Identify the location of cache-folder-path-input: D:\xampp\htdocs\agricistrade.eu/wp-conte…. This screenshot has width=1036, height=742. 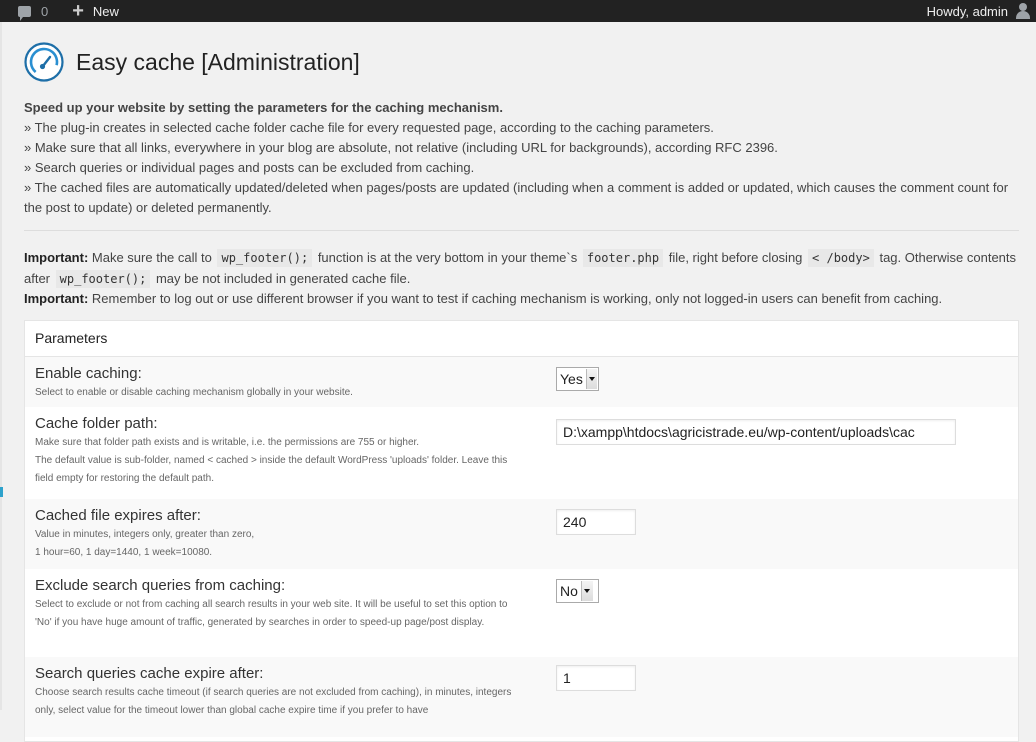
(756, 432).